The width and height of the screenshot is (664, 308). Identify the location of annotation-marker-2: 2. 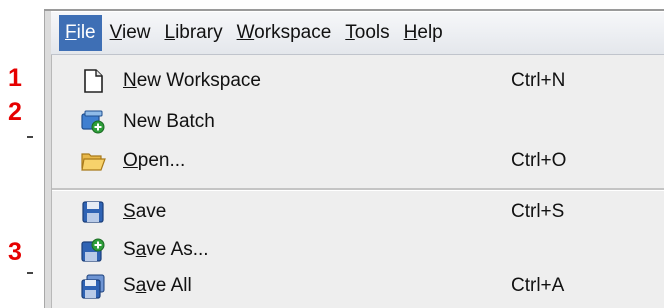
(15, 112).